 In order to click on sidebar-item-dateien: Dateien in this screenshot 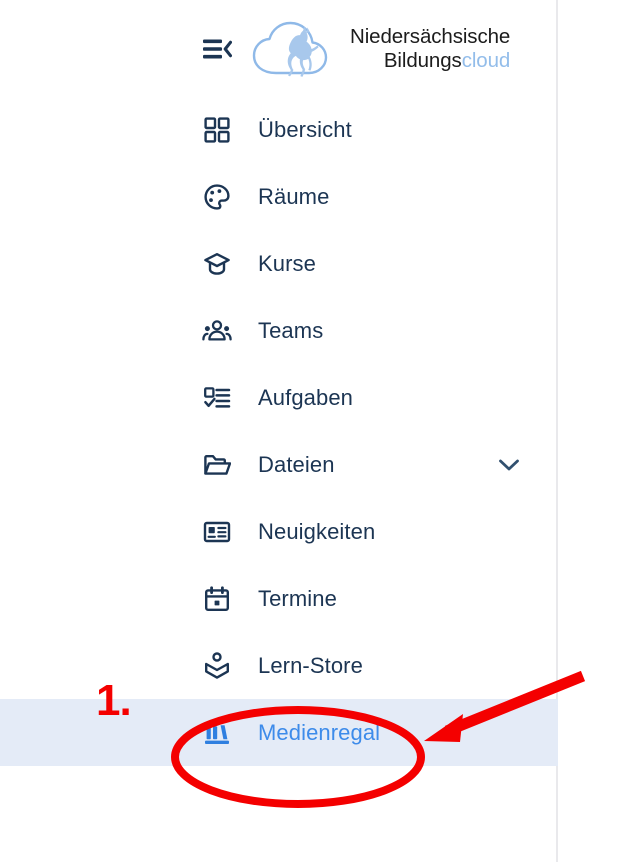, I will do `click(279, 464)`.